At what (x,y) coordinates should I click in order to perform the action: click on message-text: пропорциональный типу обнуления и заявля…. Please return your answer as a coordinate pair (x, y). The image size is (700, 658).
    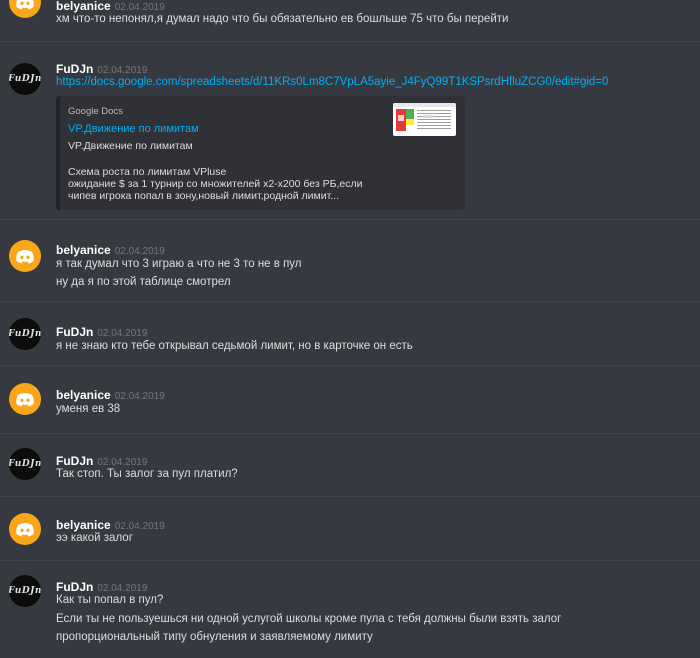
    Looking at the image, I should click on (214, 637).